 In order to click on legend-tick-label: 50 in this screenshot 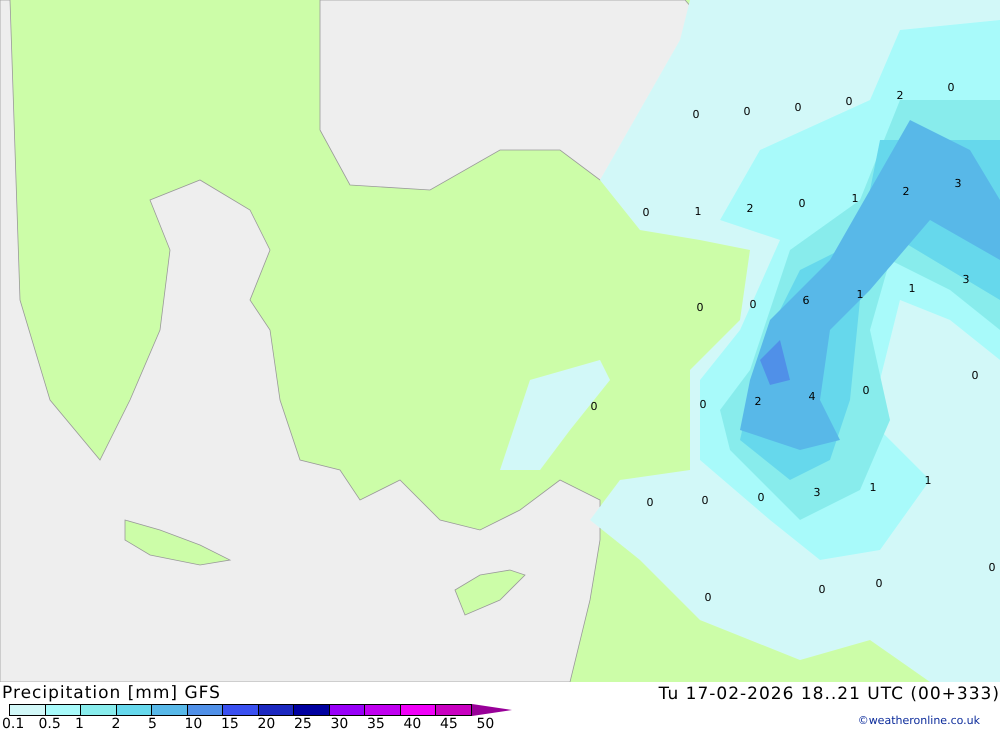, I will do `click(485, 724)`.